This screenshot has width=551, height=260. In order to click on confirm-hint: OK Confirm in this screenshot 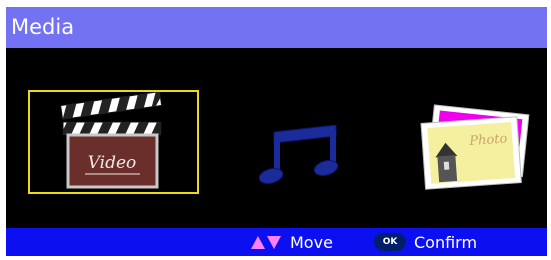, I will do `click(425, 242)`.